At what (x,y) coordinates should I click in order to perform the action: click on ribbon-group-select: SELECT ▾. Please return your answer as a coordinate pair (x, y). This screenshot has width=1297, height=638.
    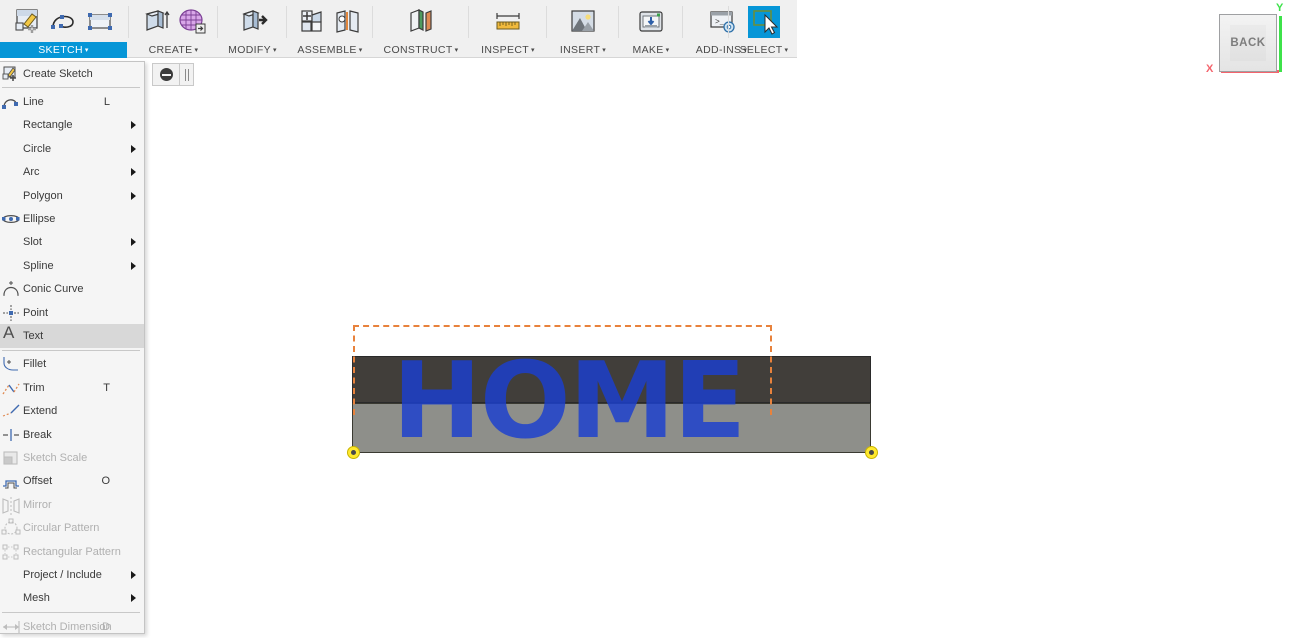
    Looking at the image, I should click on (764, 29).